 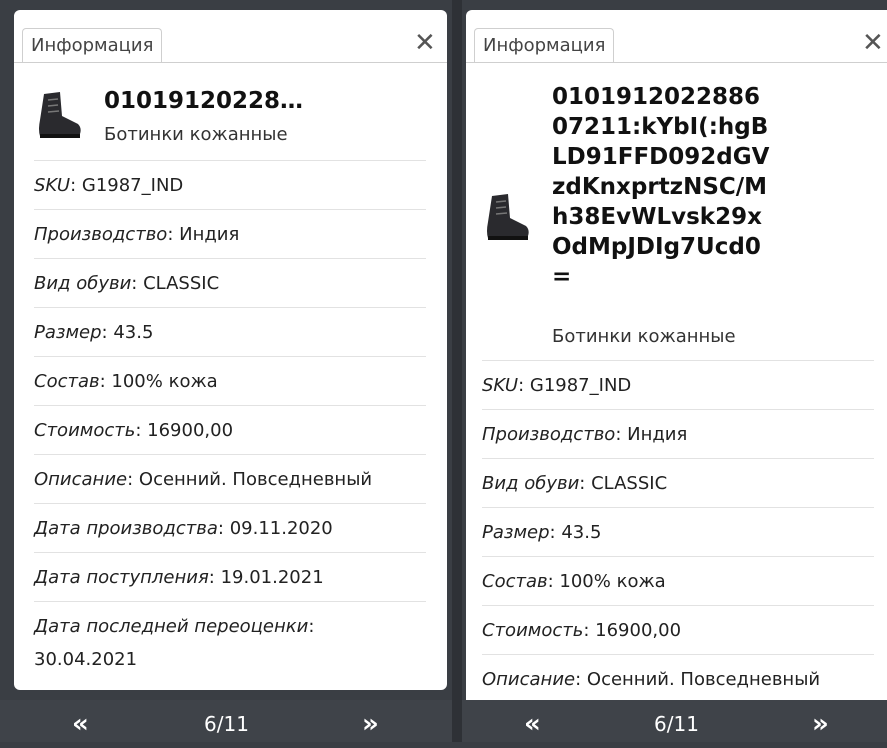 I want to click on attribute-key: Дата производства, so click(x=126, y=528).